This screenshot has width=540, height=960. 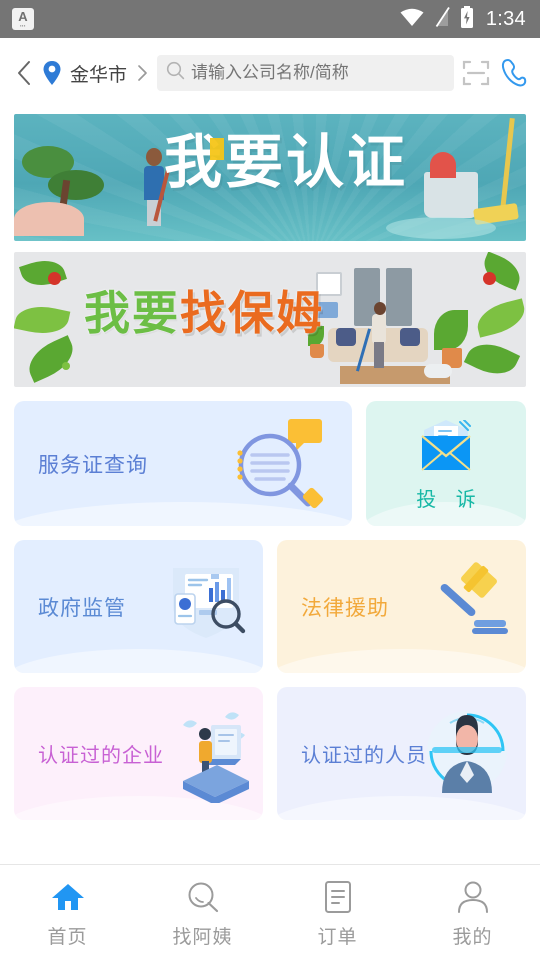 I want to click on nav-item-find-auntie: 找阿姨, so click(x=202, y=912).